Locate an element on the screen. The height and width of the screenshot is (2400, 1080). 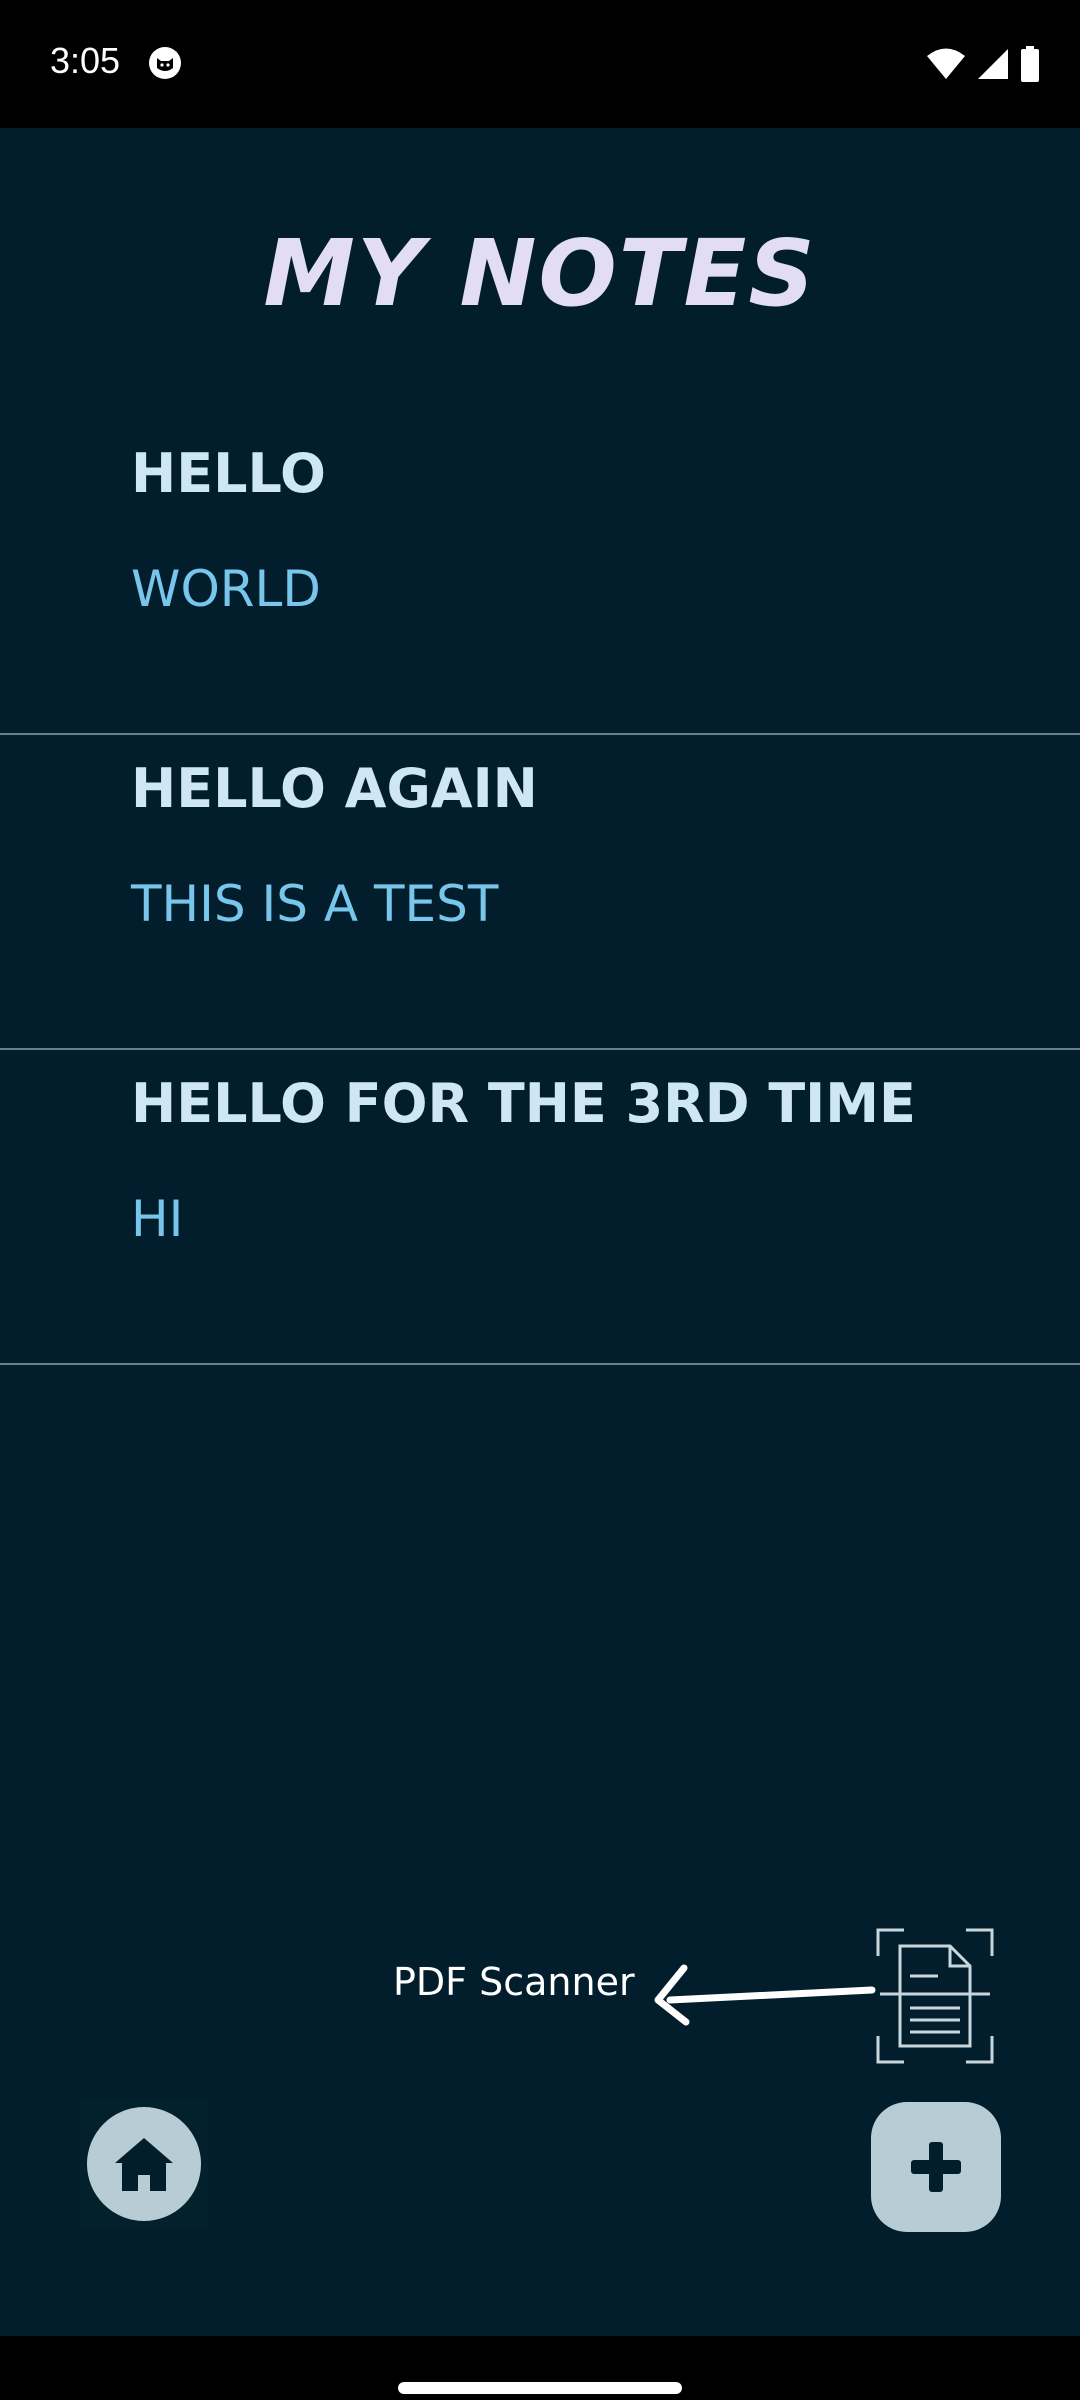
note-body: HI is located at coordinates (157, 1219).